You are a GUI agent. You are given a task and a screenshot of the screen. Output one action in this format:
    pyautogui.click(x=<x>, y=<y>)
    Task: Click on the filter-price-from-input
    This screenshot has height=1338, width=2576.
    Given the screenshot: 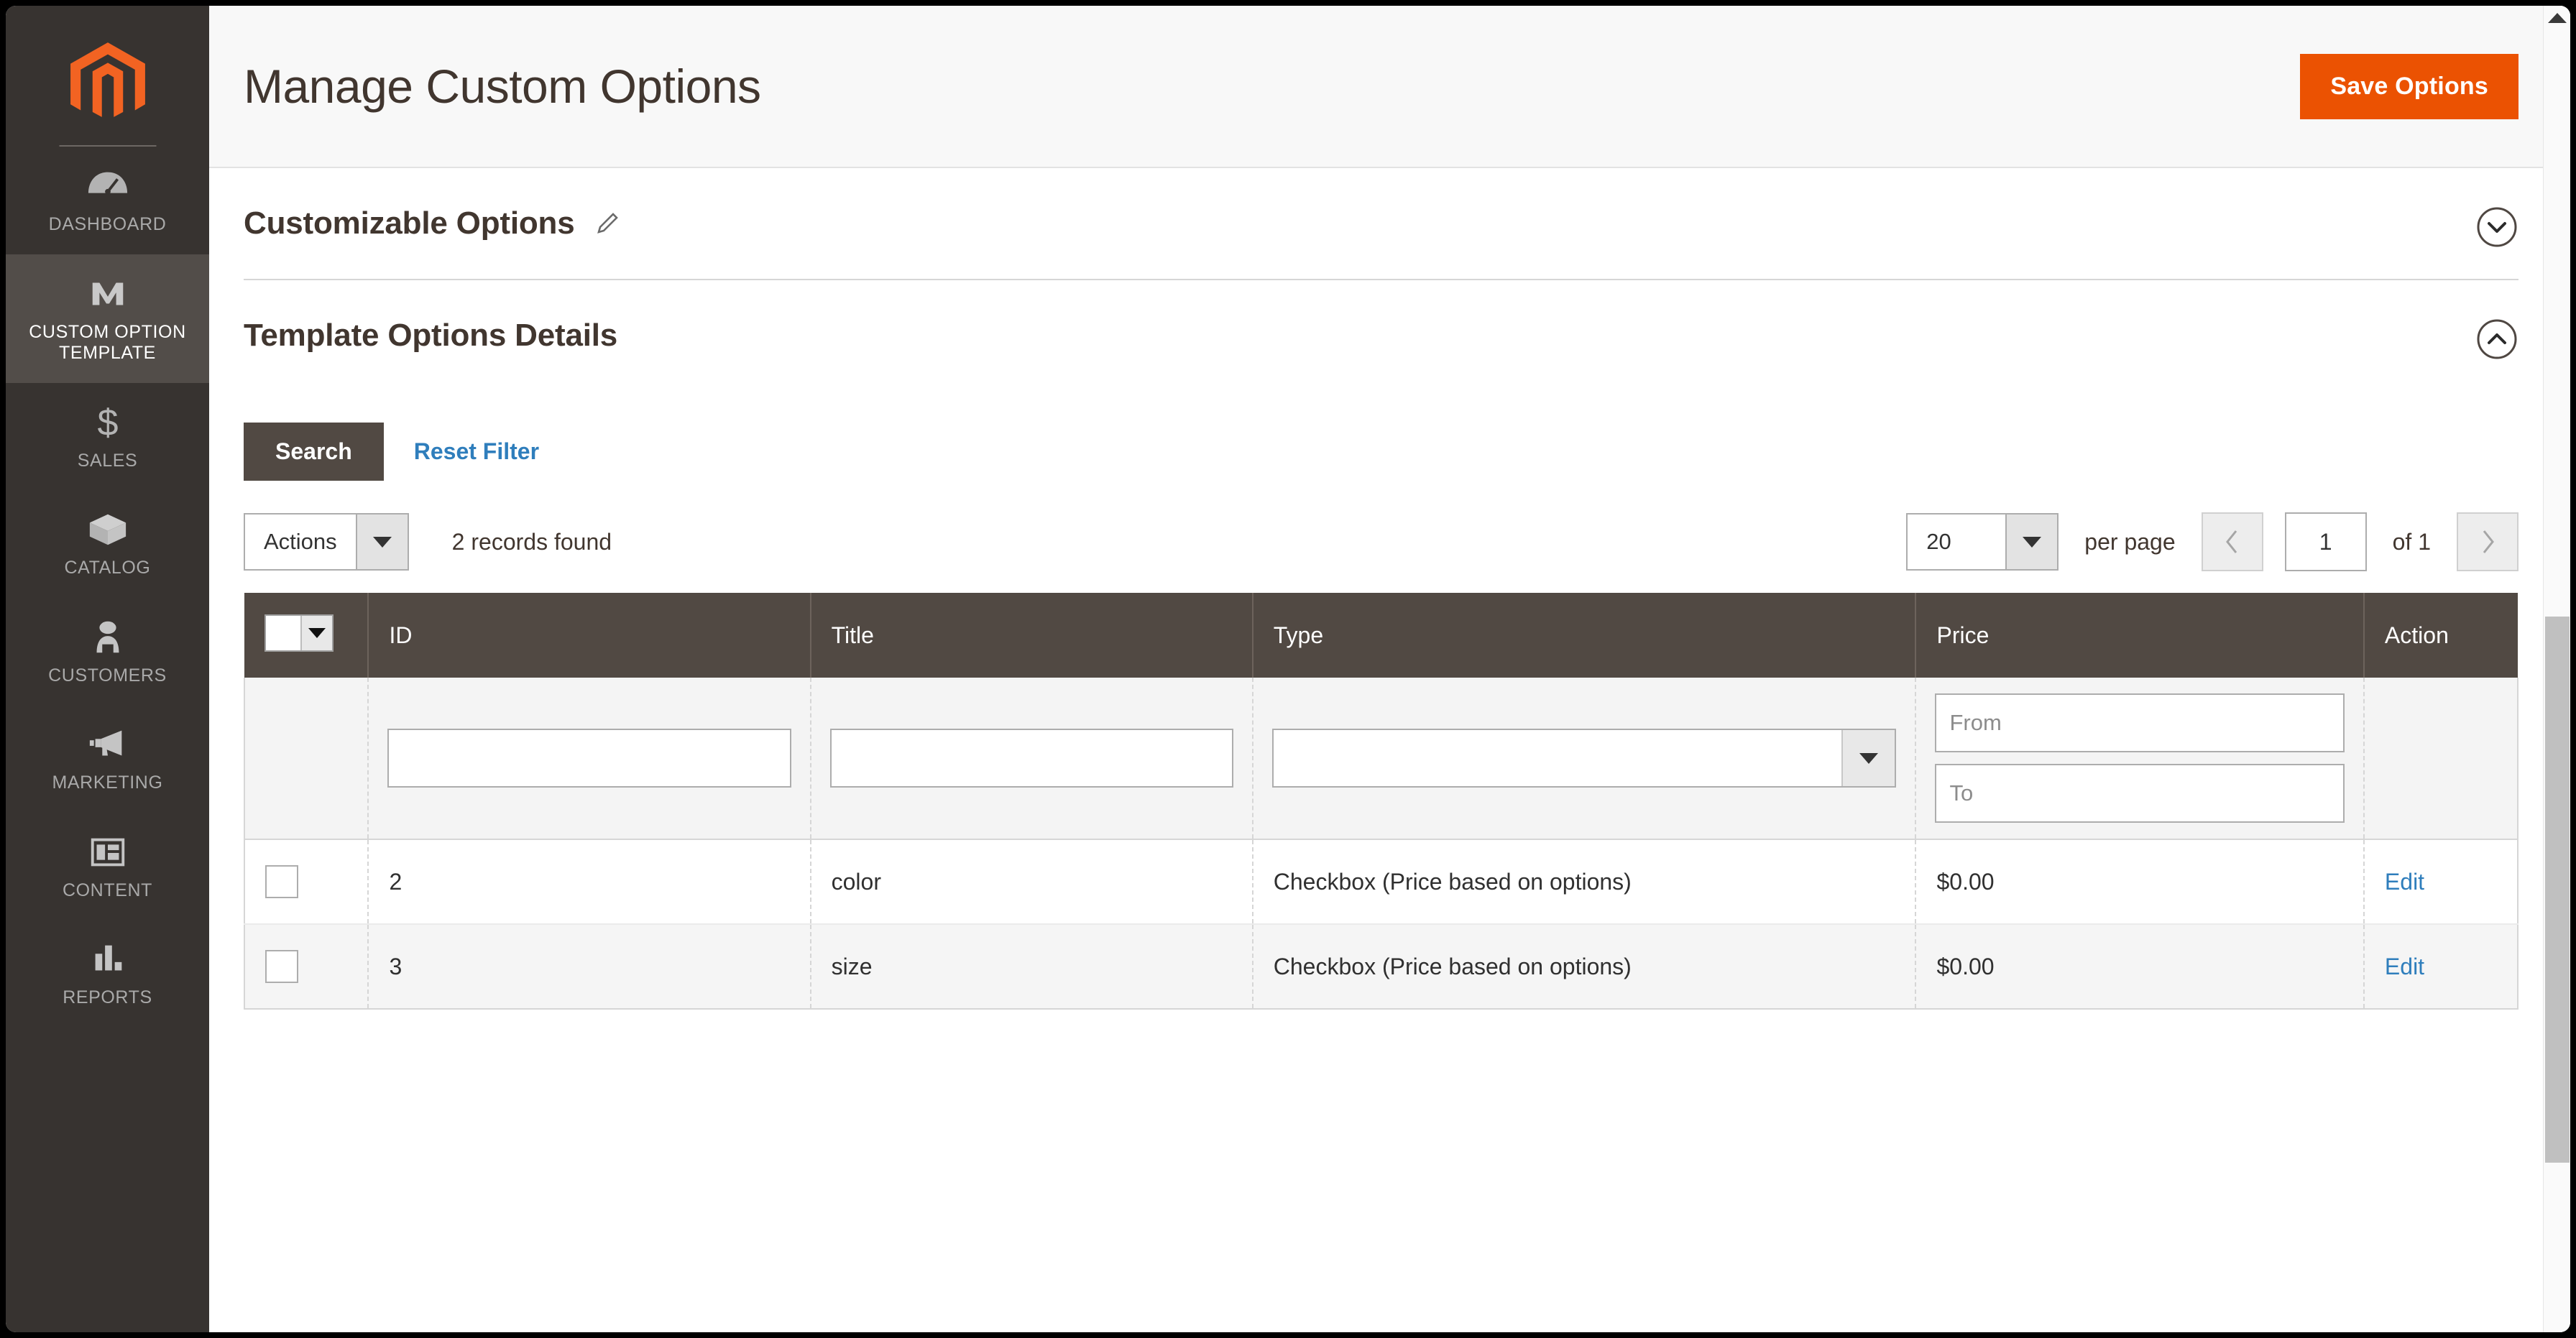 What is the action you would take?
    pyautogui.click(x=2140, y=722)
    